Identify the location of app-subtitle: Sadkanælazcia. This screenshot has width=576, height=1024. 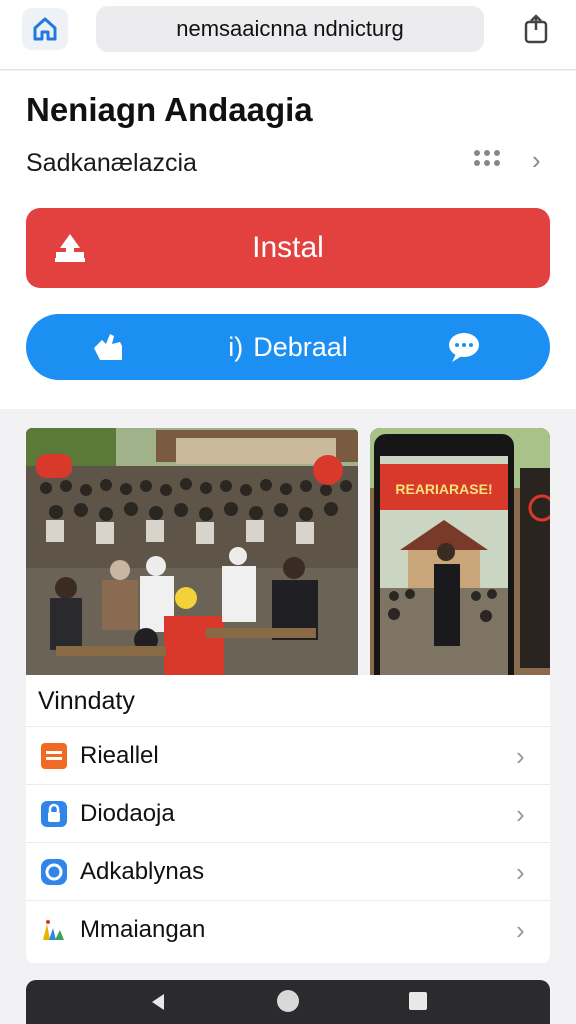
(111, 163).